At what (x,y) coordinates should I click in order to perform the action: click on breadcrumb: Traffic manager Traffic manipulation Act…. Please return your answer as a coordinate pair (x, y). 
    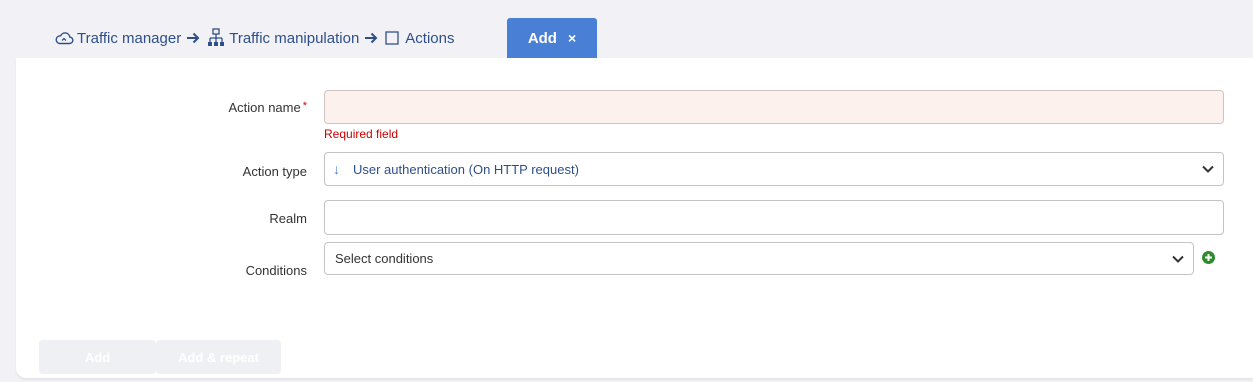
    Looking at the image, I should click on (254, 38).